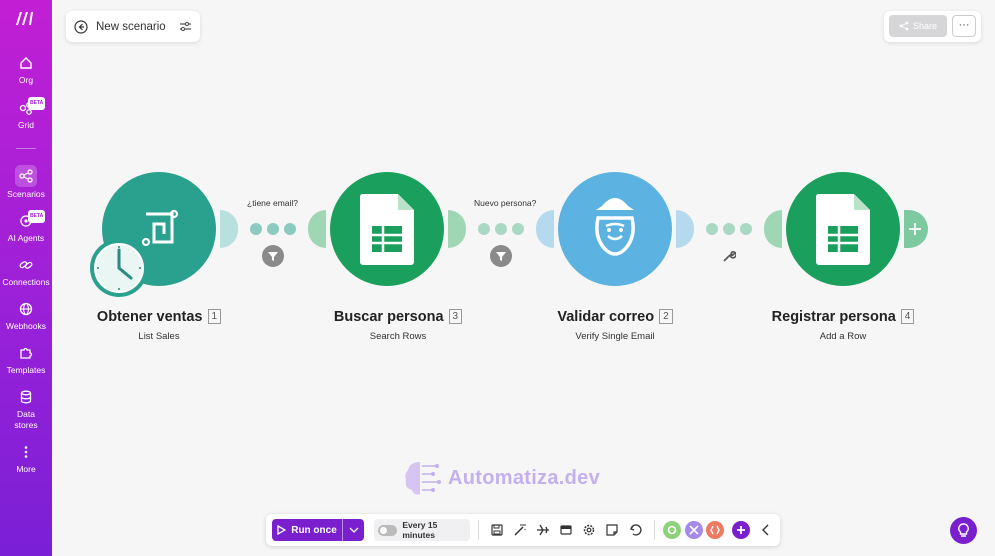  I want to click on module-registrar-persona, so click(843, 229).